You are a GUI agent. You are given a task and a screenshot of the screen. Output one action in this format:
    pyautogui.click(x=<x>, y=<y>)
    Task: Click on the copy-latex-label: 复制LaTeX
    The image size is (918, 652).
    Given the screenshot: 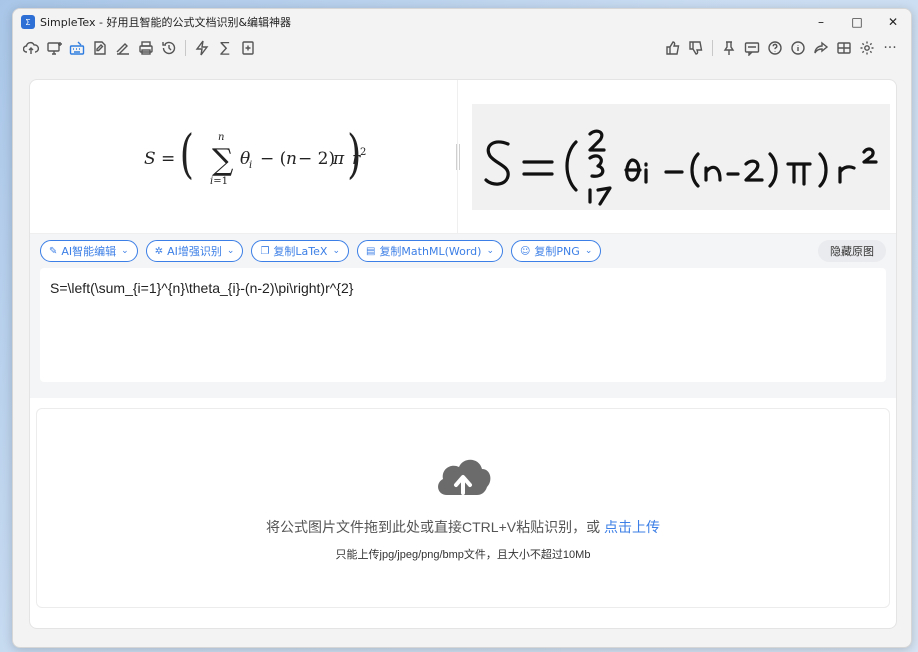 What is the action you would take?
    pyautogui.click(x=300, y=251)
    